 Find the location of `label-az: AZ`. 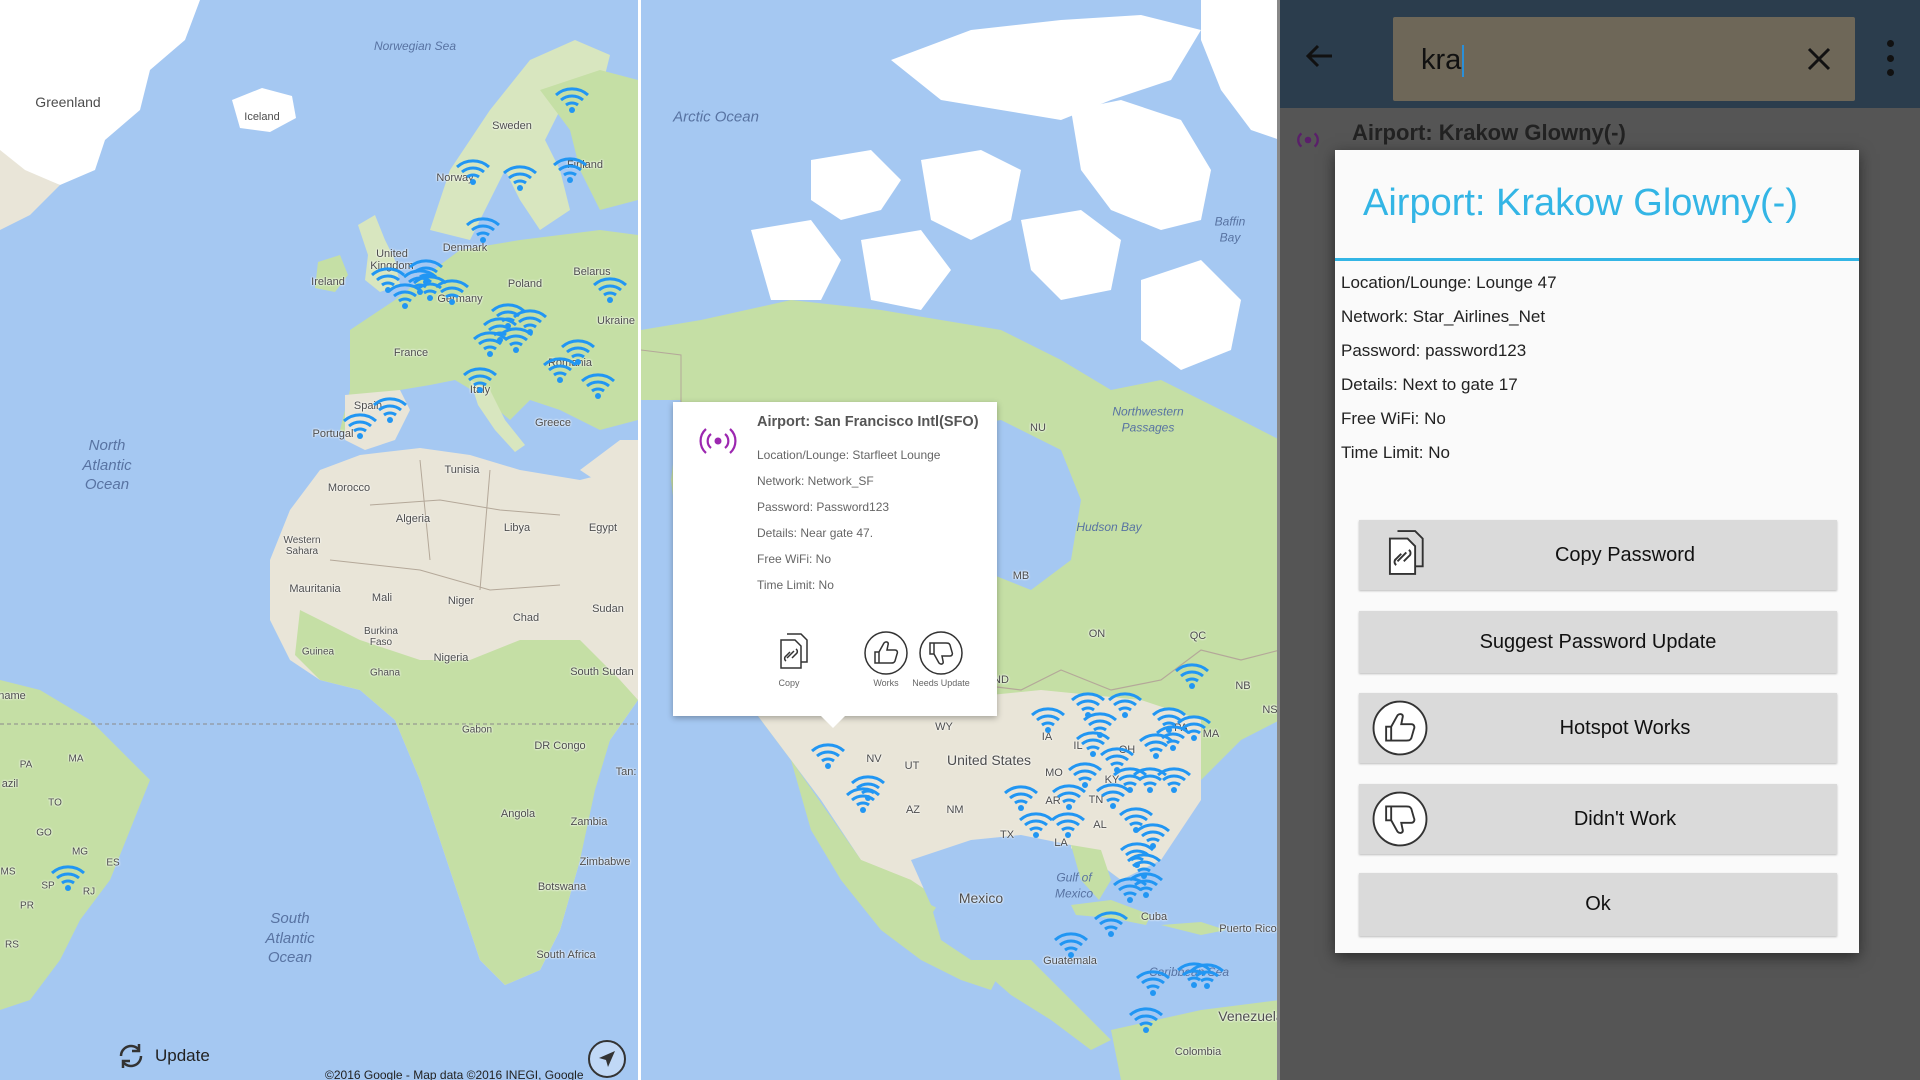

label-az: AZ is located at coordinates (913, 810).